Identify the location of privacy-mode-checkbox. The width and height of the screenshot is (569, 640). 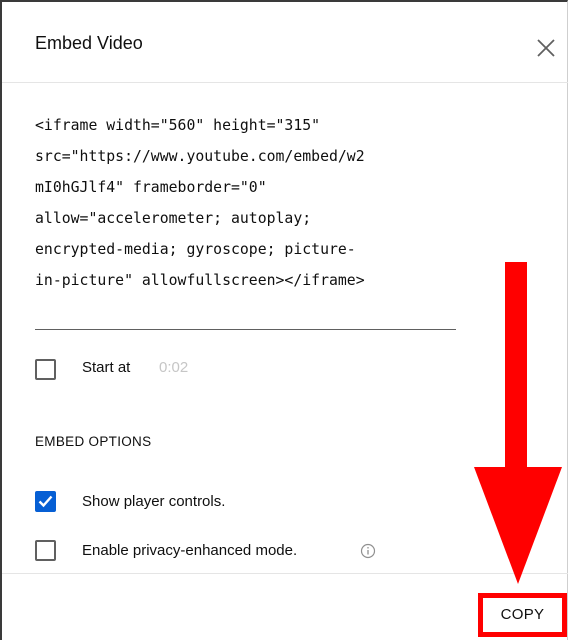
(45, 550).